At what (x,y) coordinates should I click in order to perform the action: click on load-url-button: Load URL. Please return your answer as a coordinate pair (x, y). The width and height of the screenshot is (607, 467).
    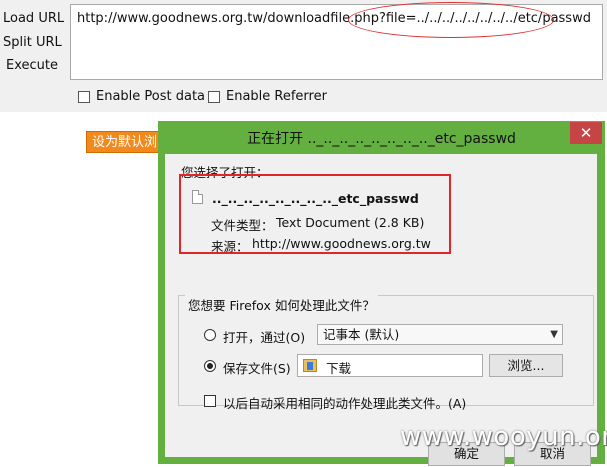
    Looking at the image, I should click on (33, 18).